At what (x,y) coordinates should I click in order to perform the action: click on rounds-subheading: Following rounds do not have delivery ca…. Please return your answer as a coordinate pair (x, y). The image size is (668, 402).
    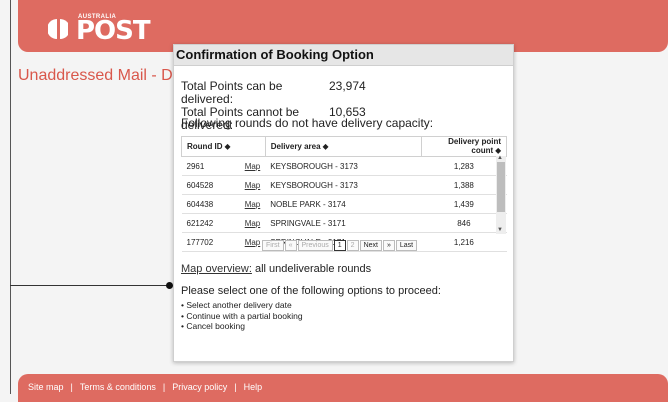
    Looking at the image, I should click on (307, 123).